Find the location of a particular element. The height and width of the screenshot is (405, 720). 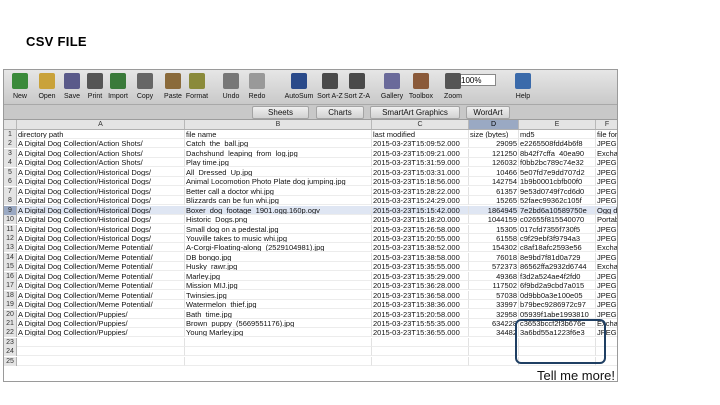

row-number: 24 is located at coordinates (10, 352).